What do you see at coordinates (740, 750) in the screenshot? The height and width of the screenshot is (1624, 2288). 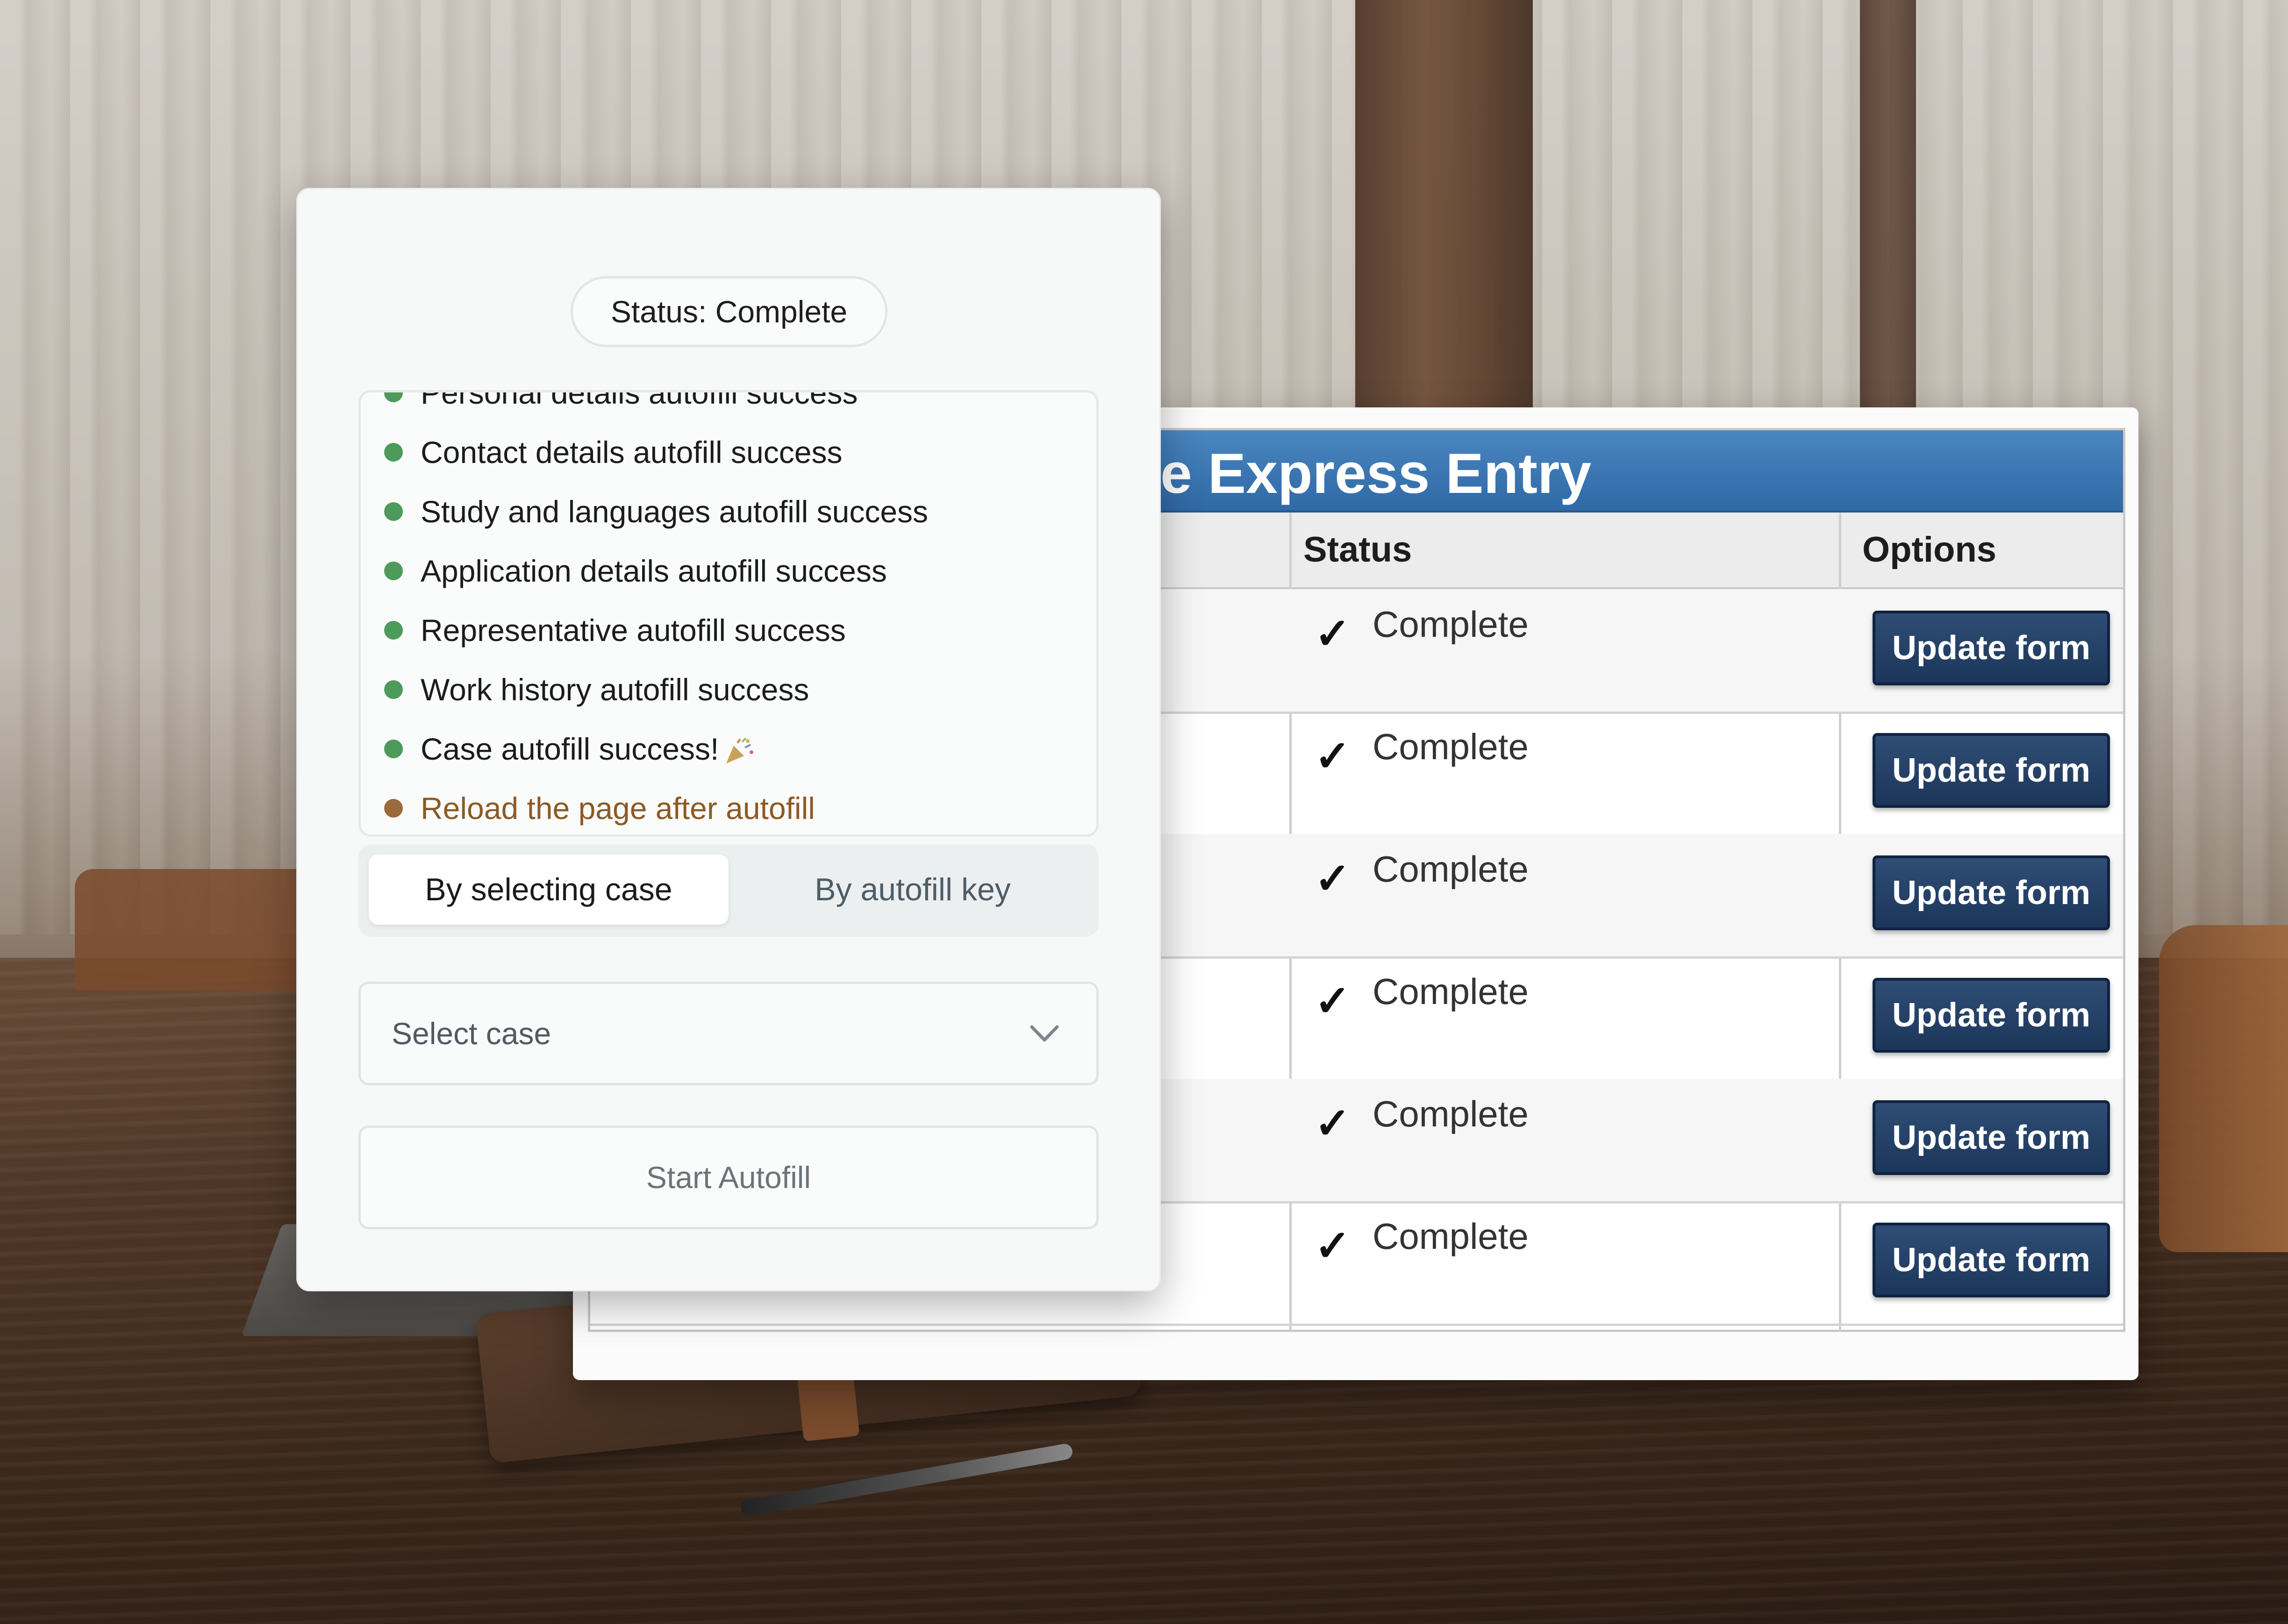 I see `party-popper-icon` at bounding box center [740, 750].